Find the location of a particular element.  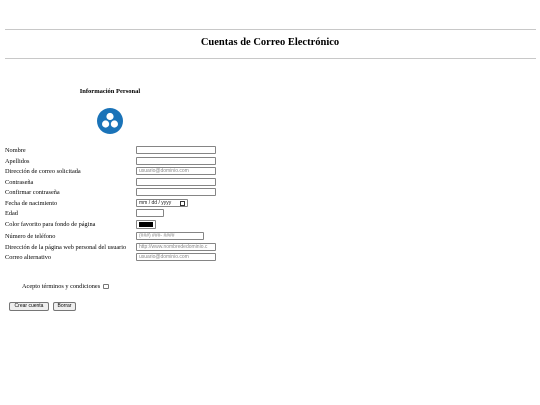

form-row-edad: Edad is located at coordinates (125, 214).